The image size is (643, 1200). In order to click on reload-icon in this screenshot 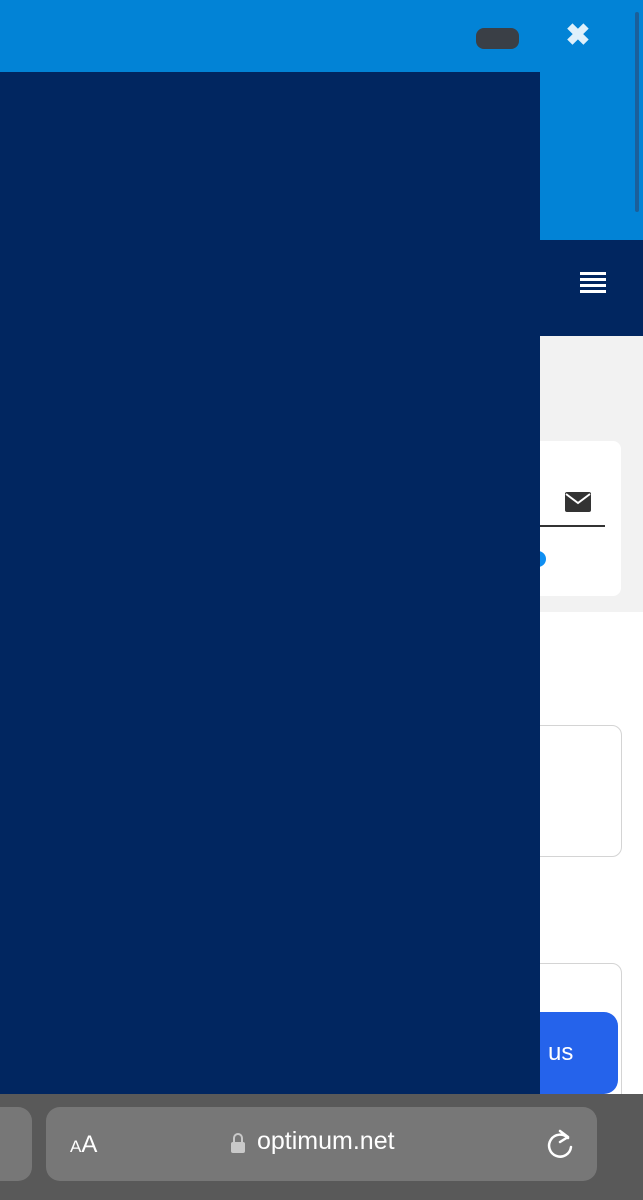, I will do `click(560, 1144)`.